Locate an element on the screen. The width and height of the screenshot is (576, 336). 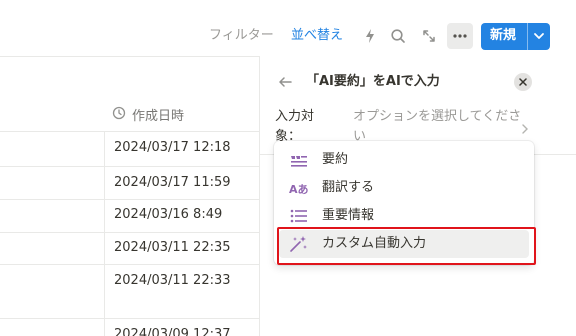
expand-icon is located at coordinates (429, 36).